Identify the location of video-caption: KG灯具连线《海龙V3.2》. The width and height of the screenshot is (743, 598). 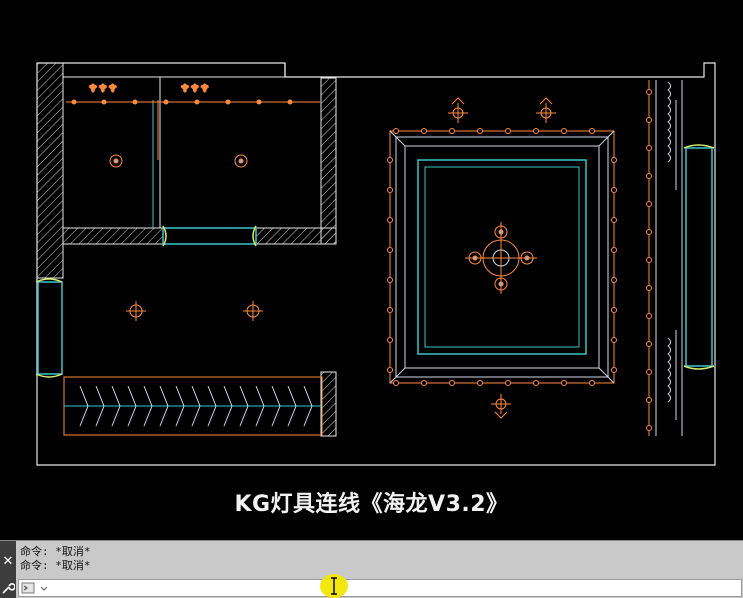
(371, 504).